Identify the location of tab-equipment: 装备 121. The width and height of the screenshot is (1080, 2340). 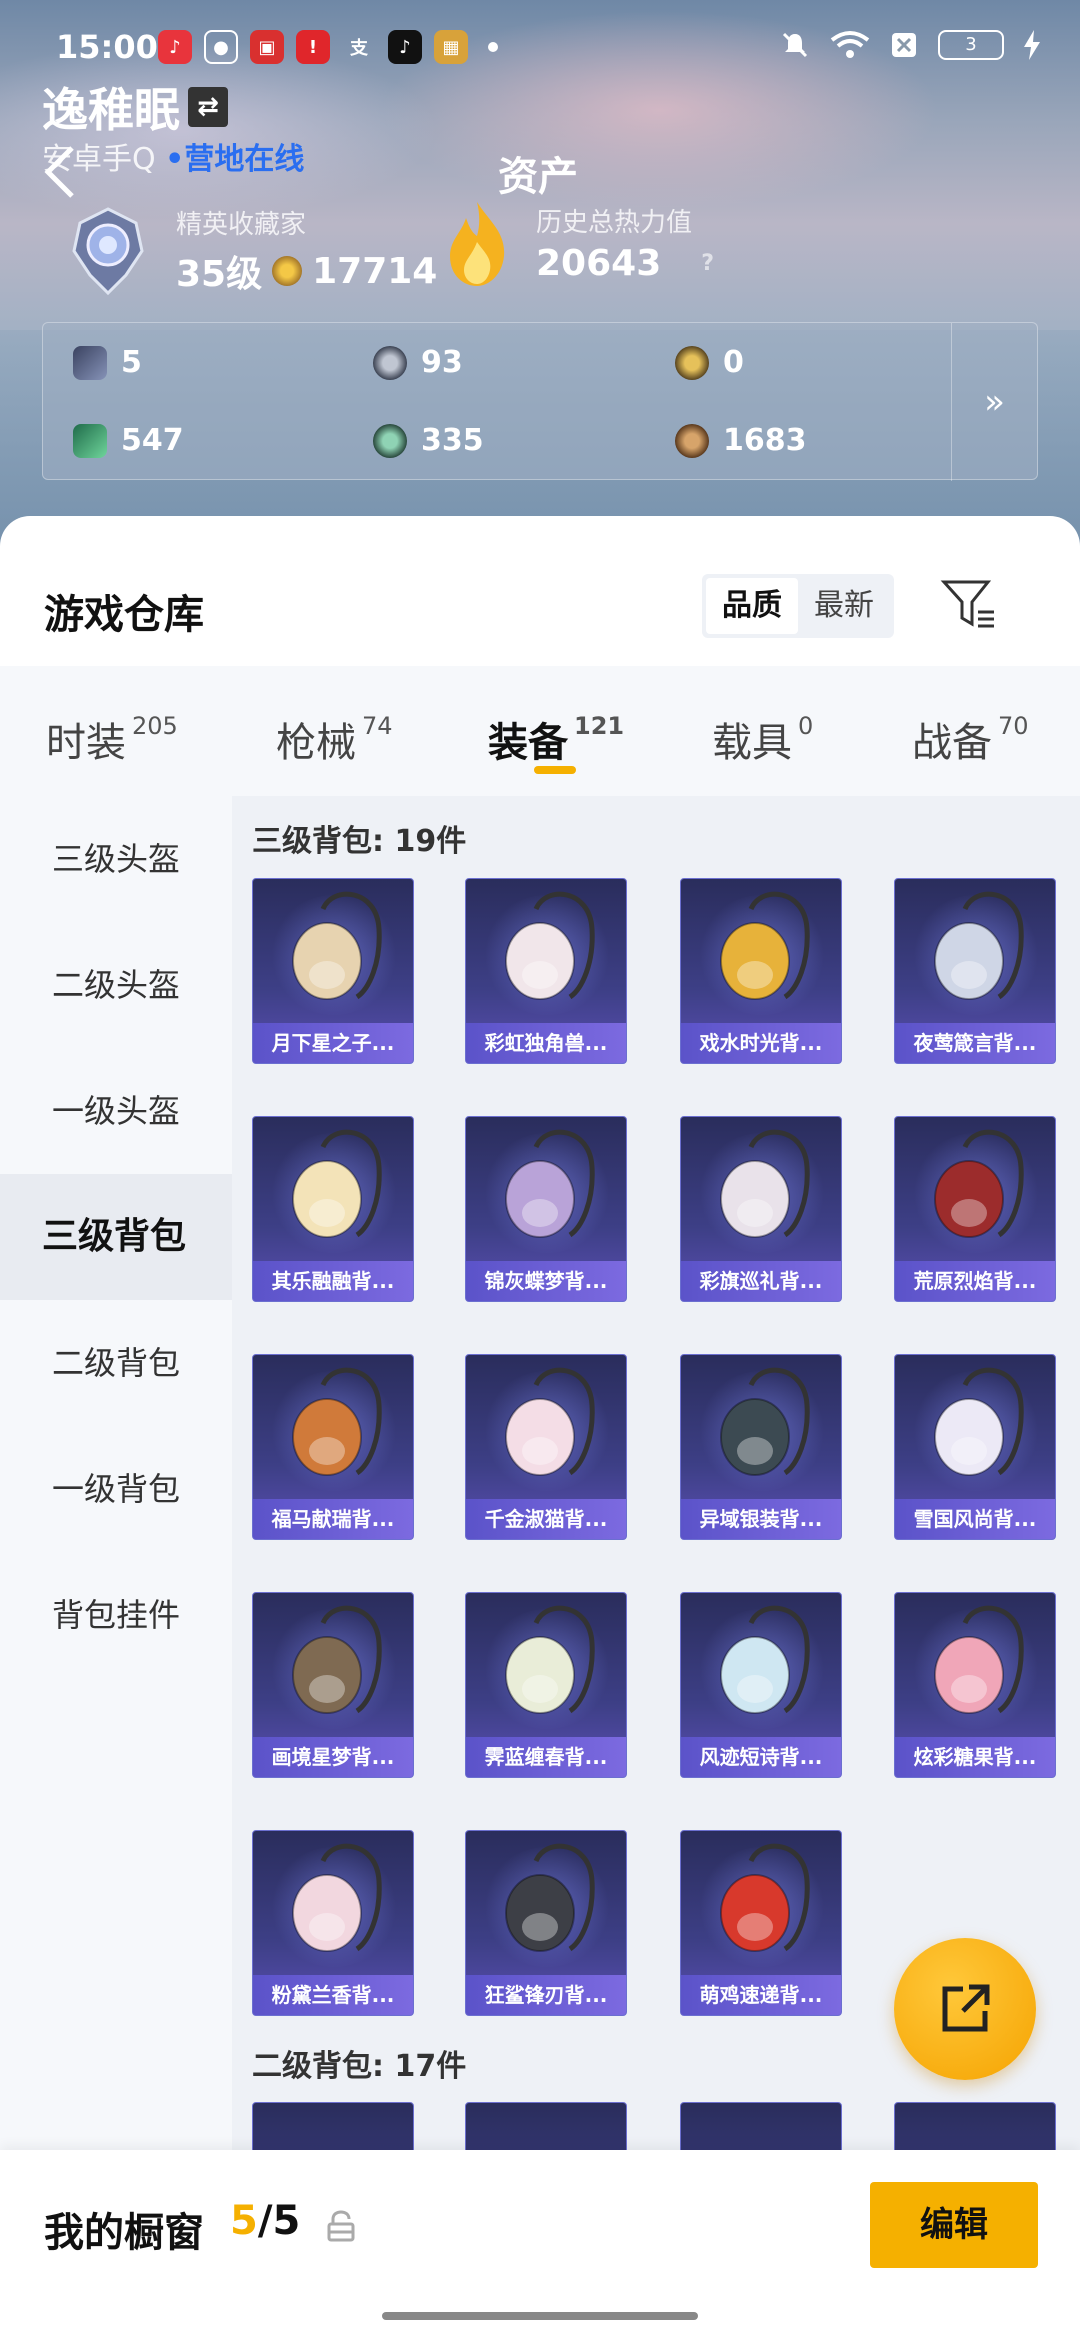
(556, 739).